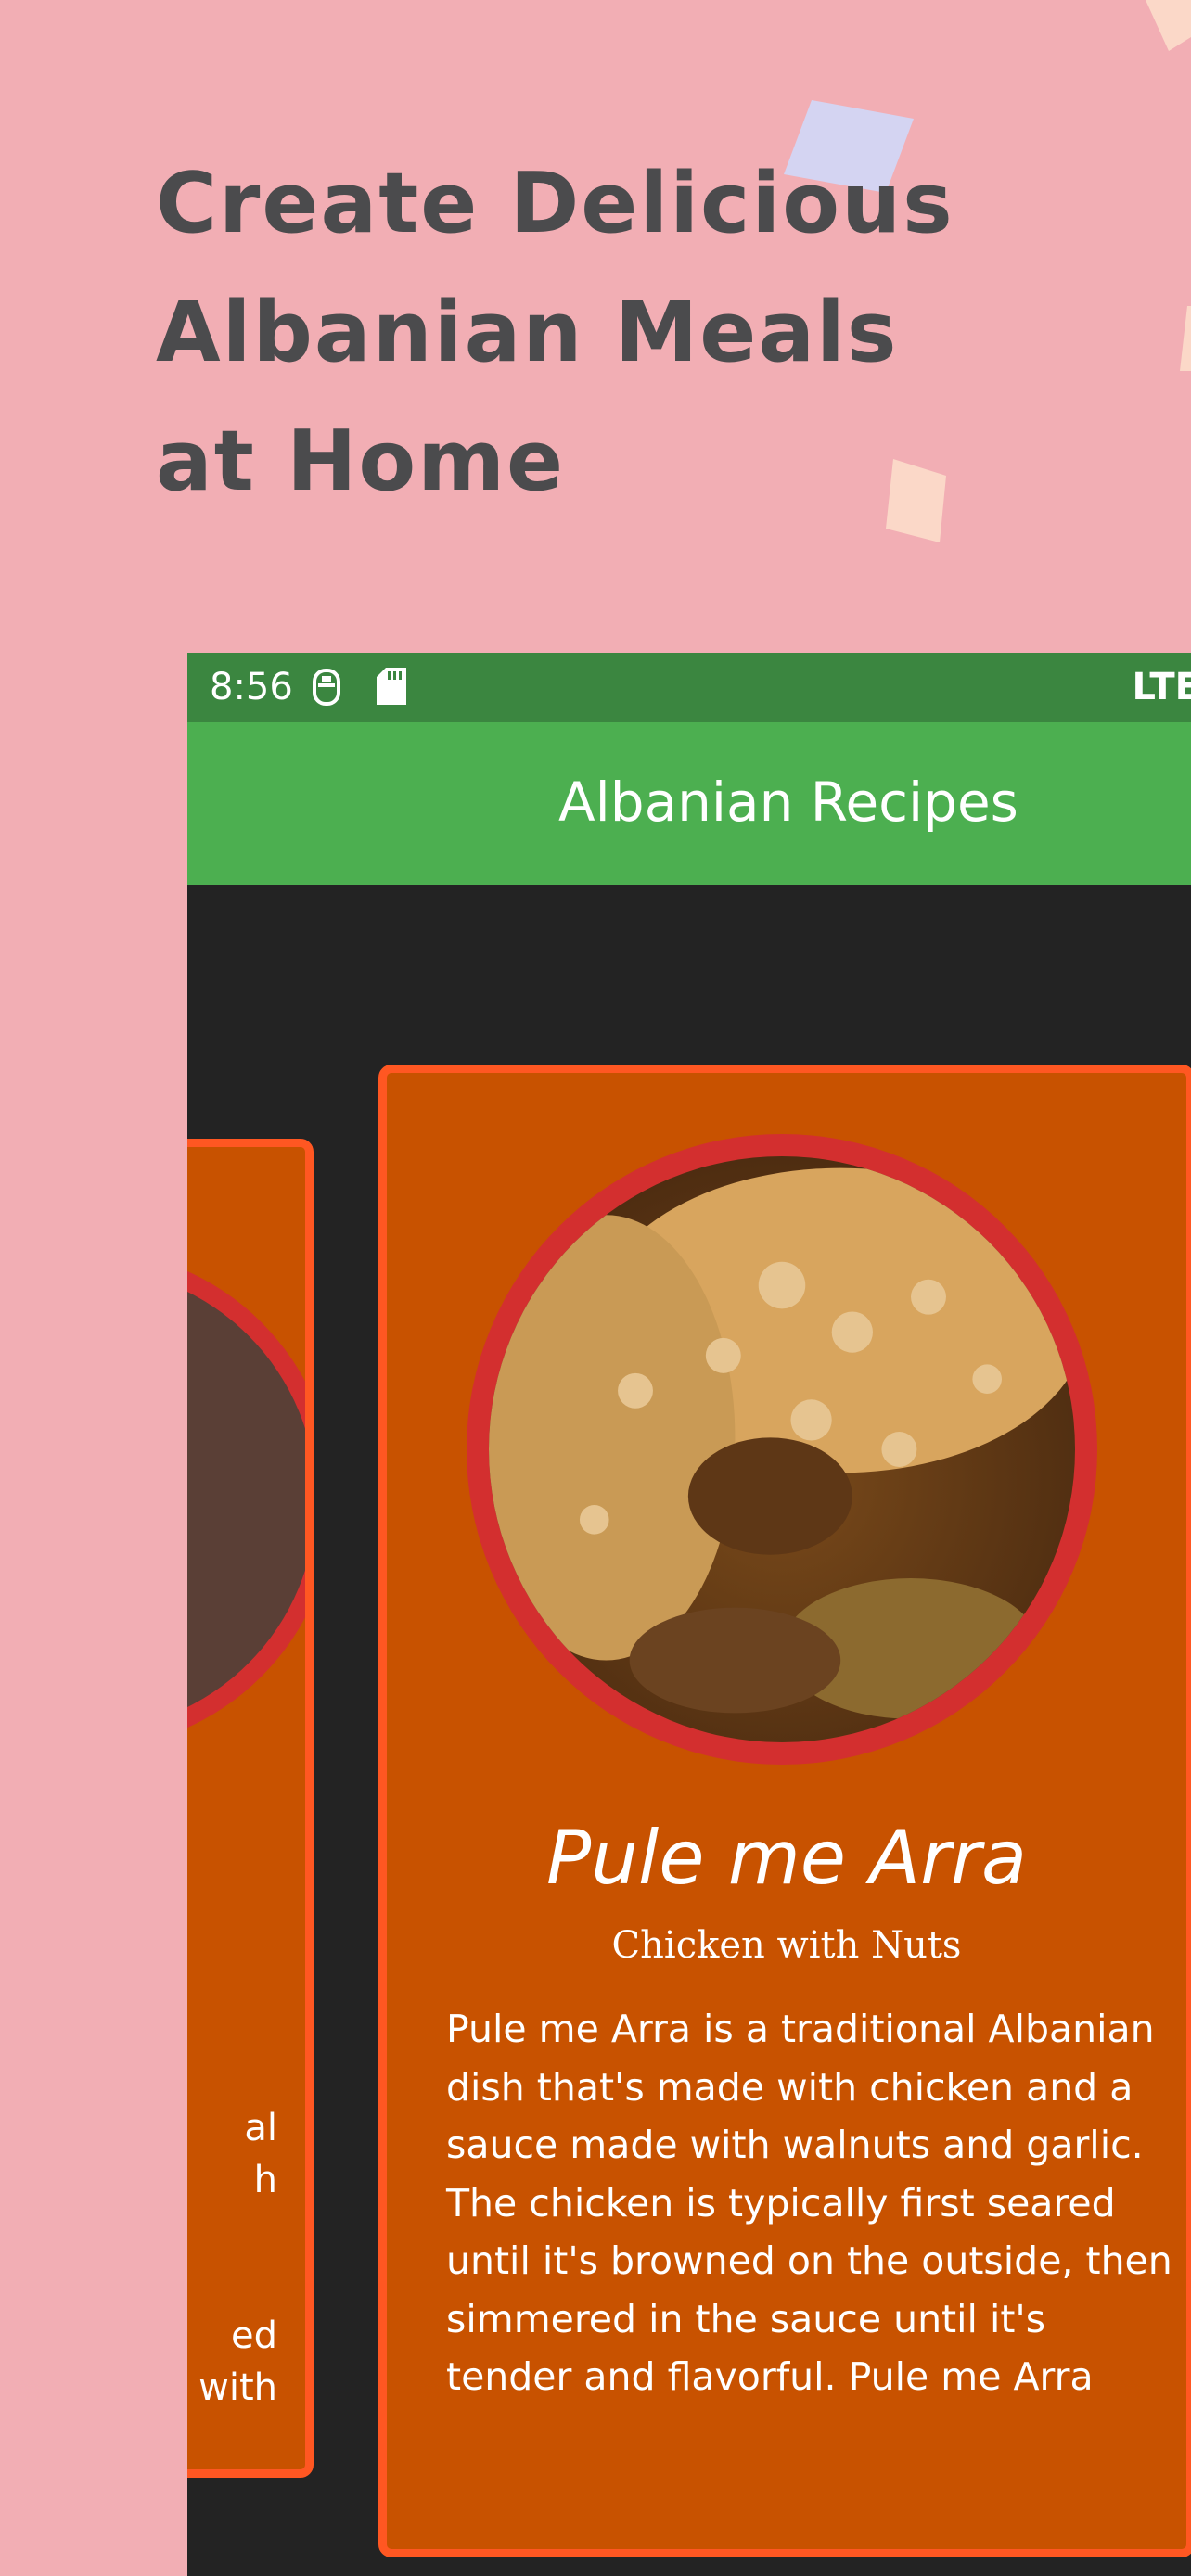 This screenshot has height=2576, width=1191. What do you see at coordinates (786, 1858) in the screenshot?
I see `recipe-name: Pule me Arra` at bounding box center [786, 1858].